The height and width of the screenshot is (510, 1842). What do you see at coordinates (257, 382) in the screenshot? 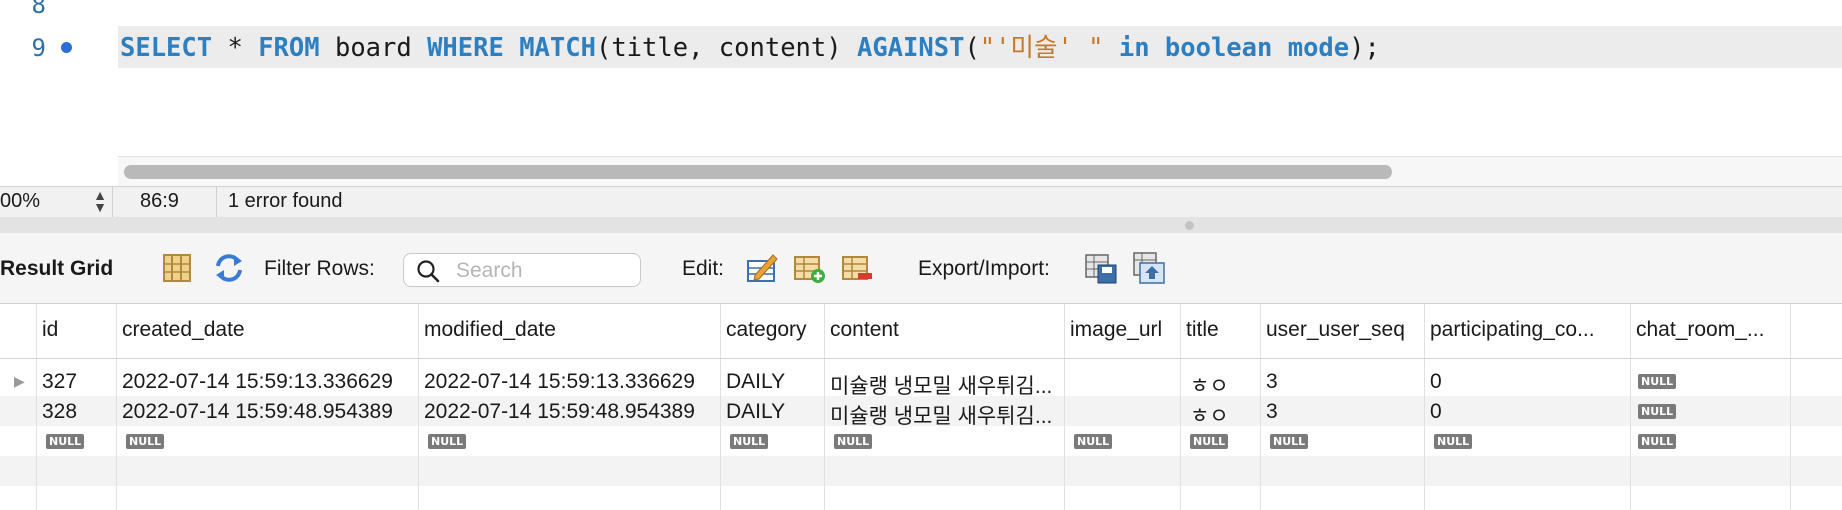
I see `cell-created-date: 2022-07-14 15:59:13.336629` at bounding box center [257, 382].